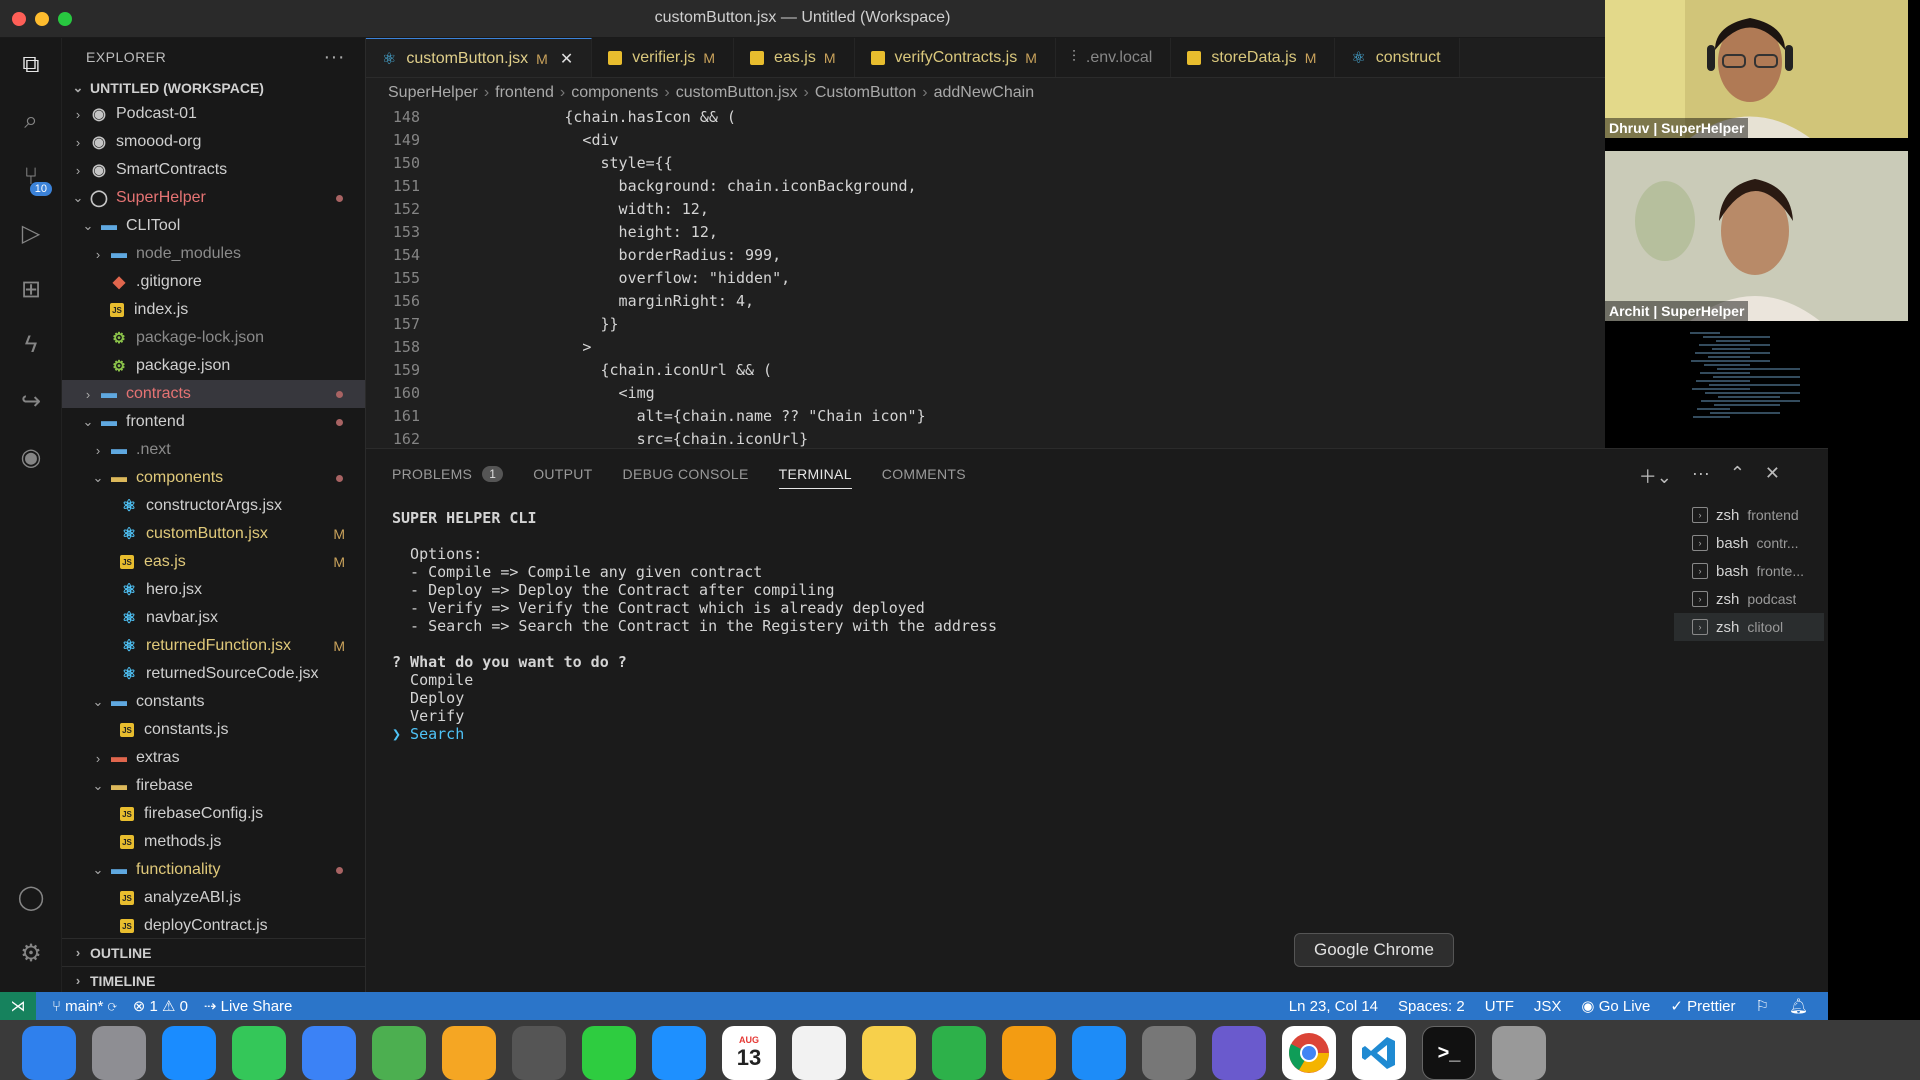 This screenshot has width=1920, height=1080. I want to click on settings-gear-icon: ⚙, so click(31, 953).